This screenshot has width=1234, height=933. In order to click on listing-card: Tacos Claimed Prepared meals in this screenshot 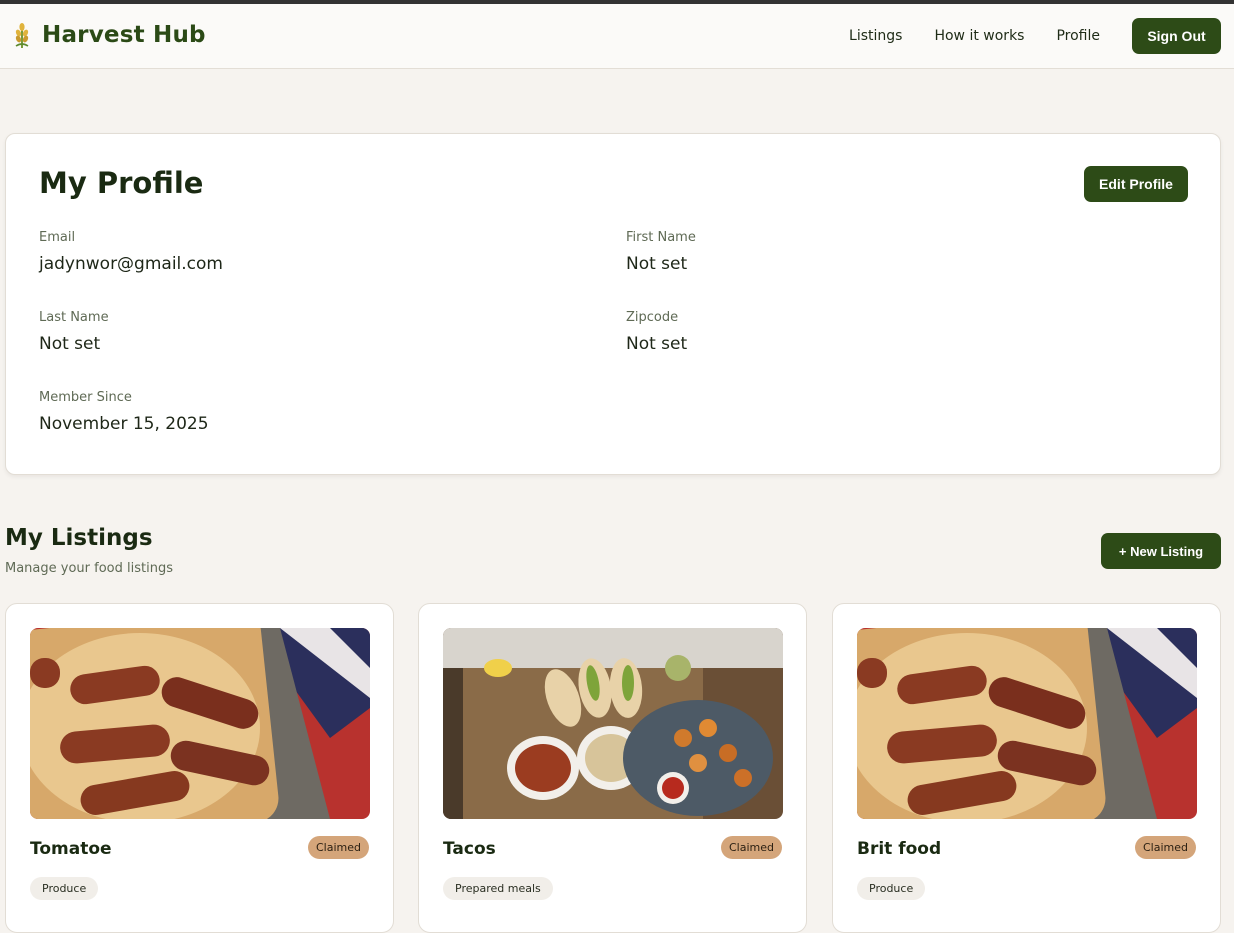, I will do `click(612, 768)`.